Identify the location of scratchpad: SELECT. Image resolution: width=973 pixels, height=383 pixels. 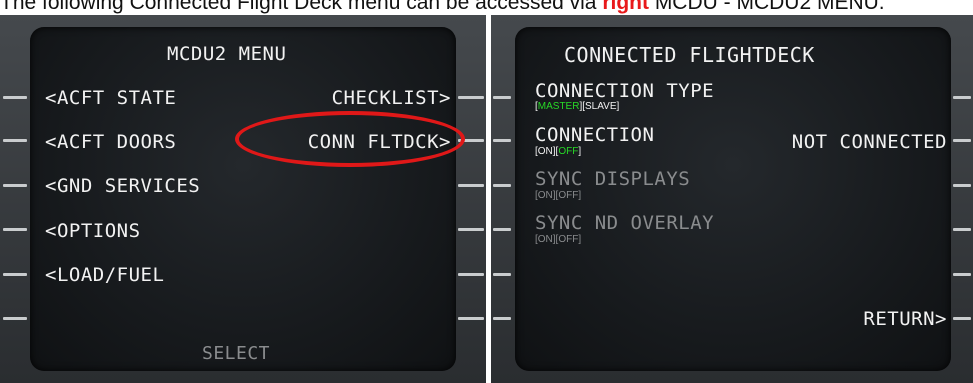
(236, 353).